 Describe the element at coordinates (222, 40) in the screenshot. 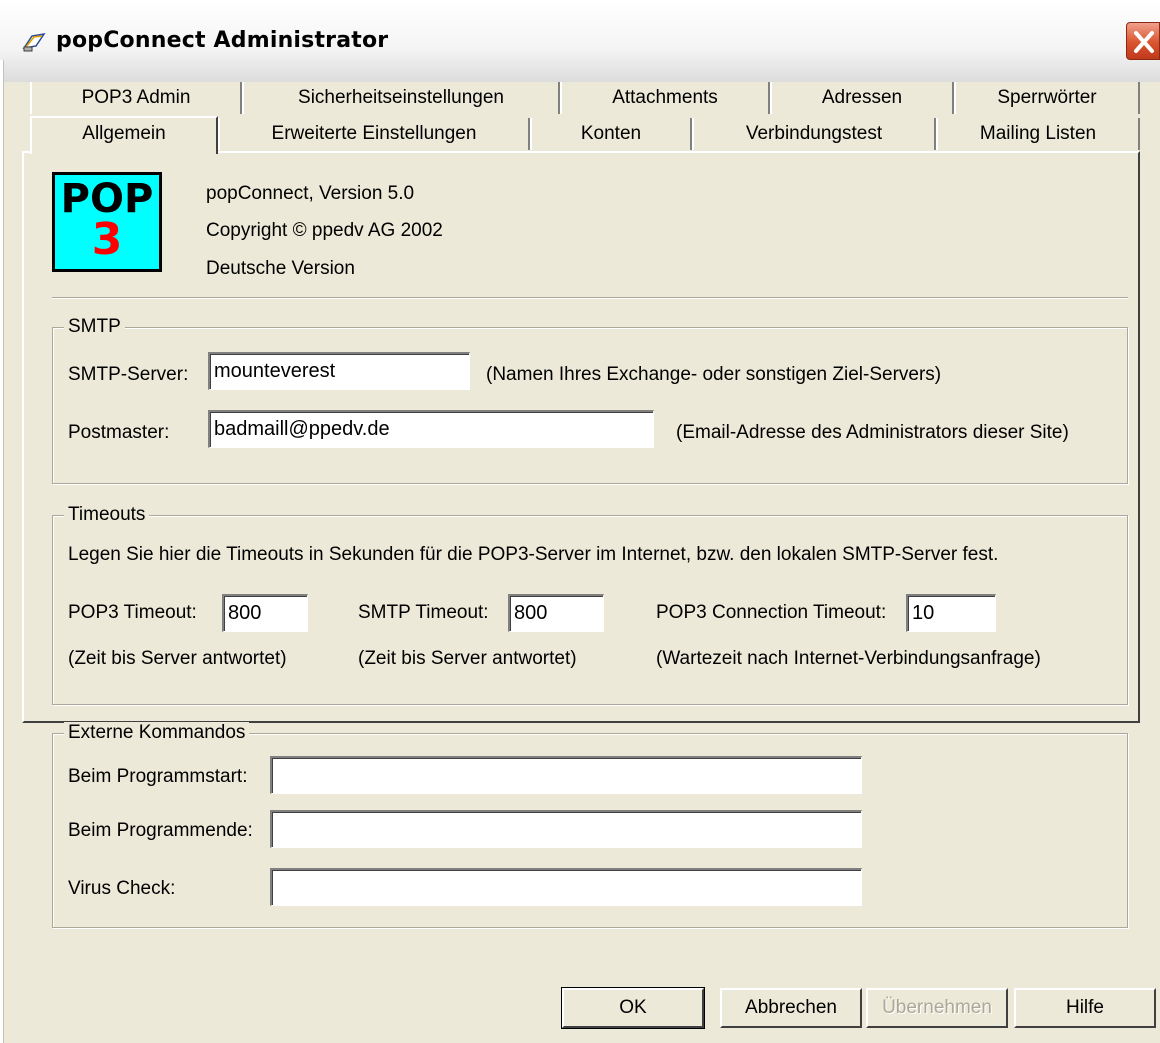

I see `window-title: popConnect Administrator` at that location.